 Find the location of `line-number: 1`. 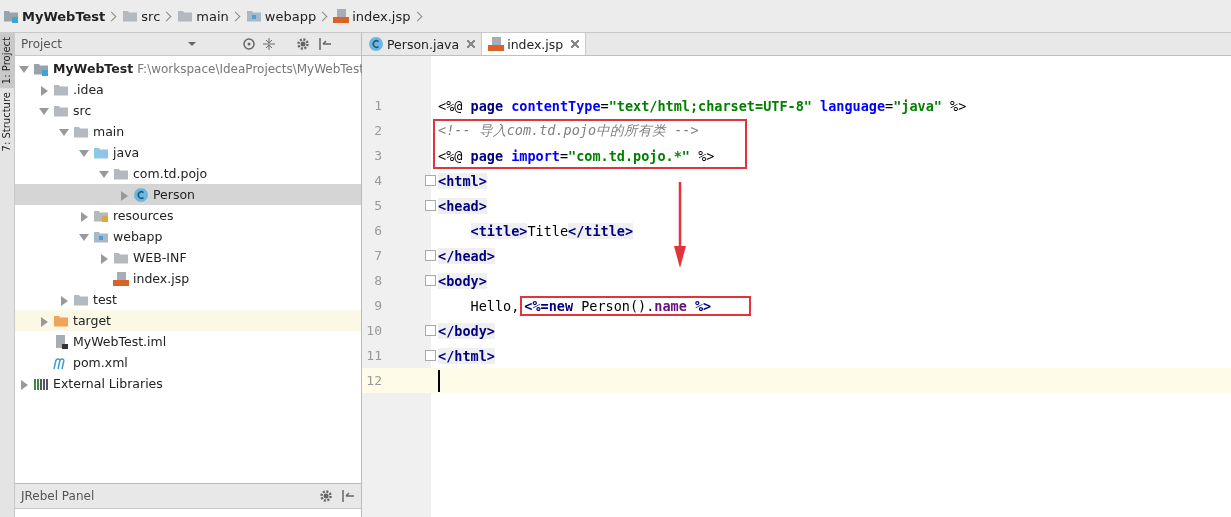

line-number: 1 is located at coordinates (377, 105).